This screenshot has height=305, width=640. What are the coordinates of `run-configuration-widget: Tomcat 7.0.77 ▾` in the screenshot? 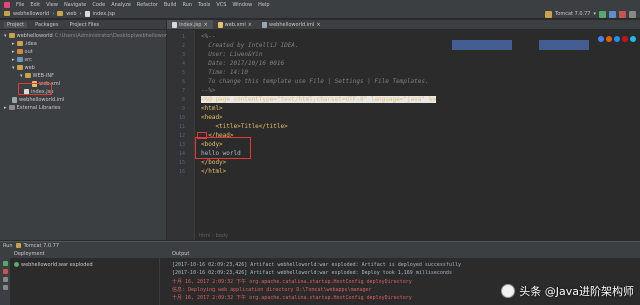 It's located at (590, 14).